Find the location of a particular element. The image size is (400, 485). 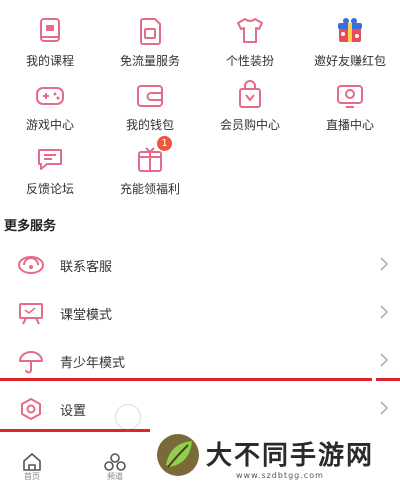

watermark-url: www.szdbtgg.com is located at coordinates (280, 475).